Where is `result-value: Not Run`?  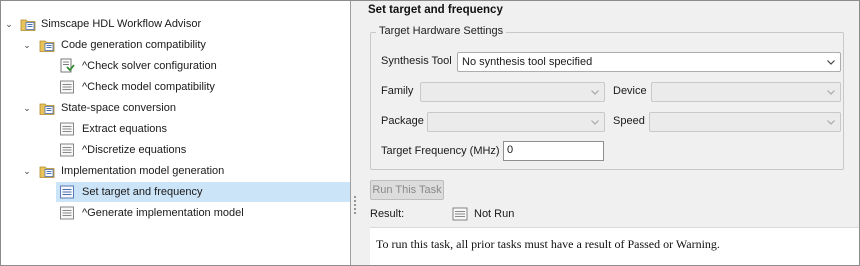 result-value: Not Run is located at coordinates (494, 214).